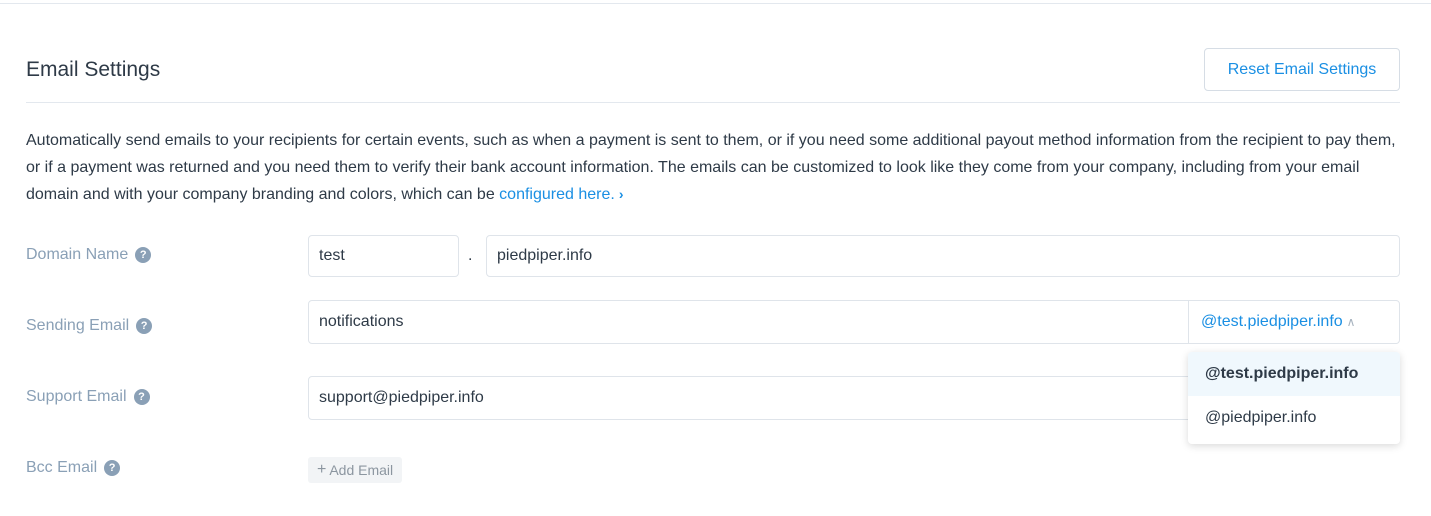  What do you see at coordinates (77, 254) in the screenshot?
I see `domain-name-label-text: Domain Name` at bounding box center [77, 254].